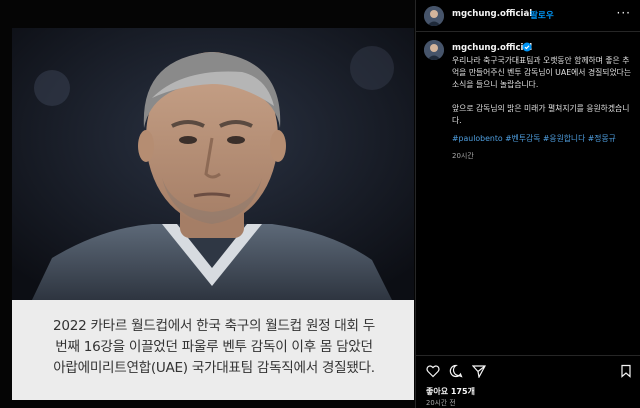  I want to click on post-actions: 좋아요 175개 20시간 전, so click(528, 381).